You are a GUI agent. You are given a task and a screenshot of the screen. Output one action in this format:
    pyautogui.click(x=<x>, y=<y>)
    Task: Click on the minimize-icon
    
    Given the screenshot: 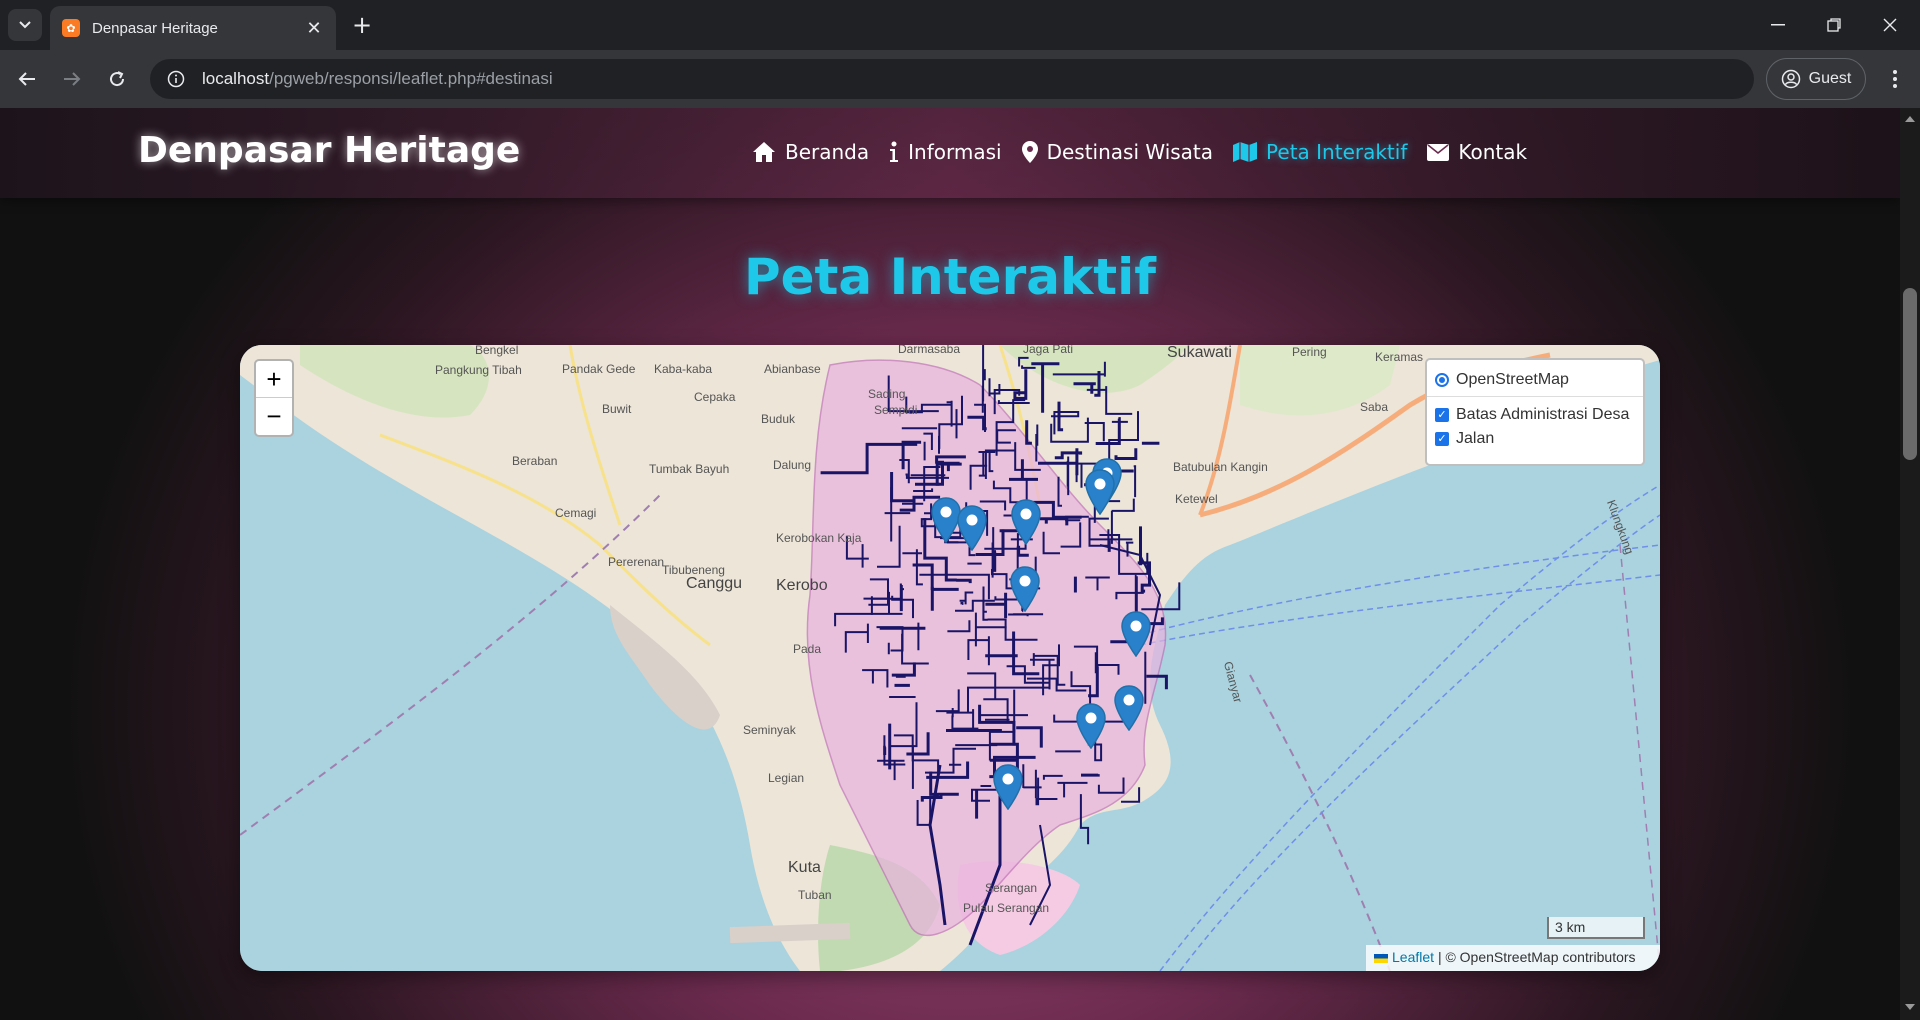 What is the action you would take?
    pyautogui.click(x=1778, y=25)
    